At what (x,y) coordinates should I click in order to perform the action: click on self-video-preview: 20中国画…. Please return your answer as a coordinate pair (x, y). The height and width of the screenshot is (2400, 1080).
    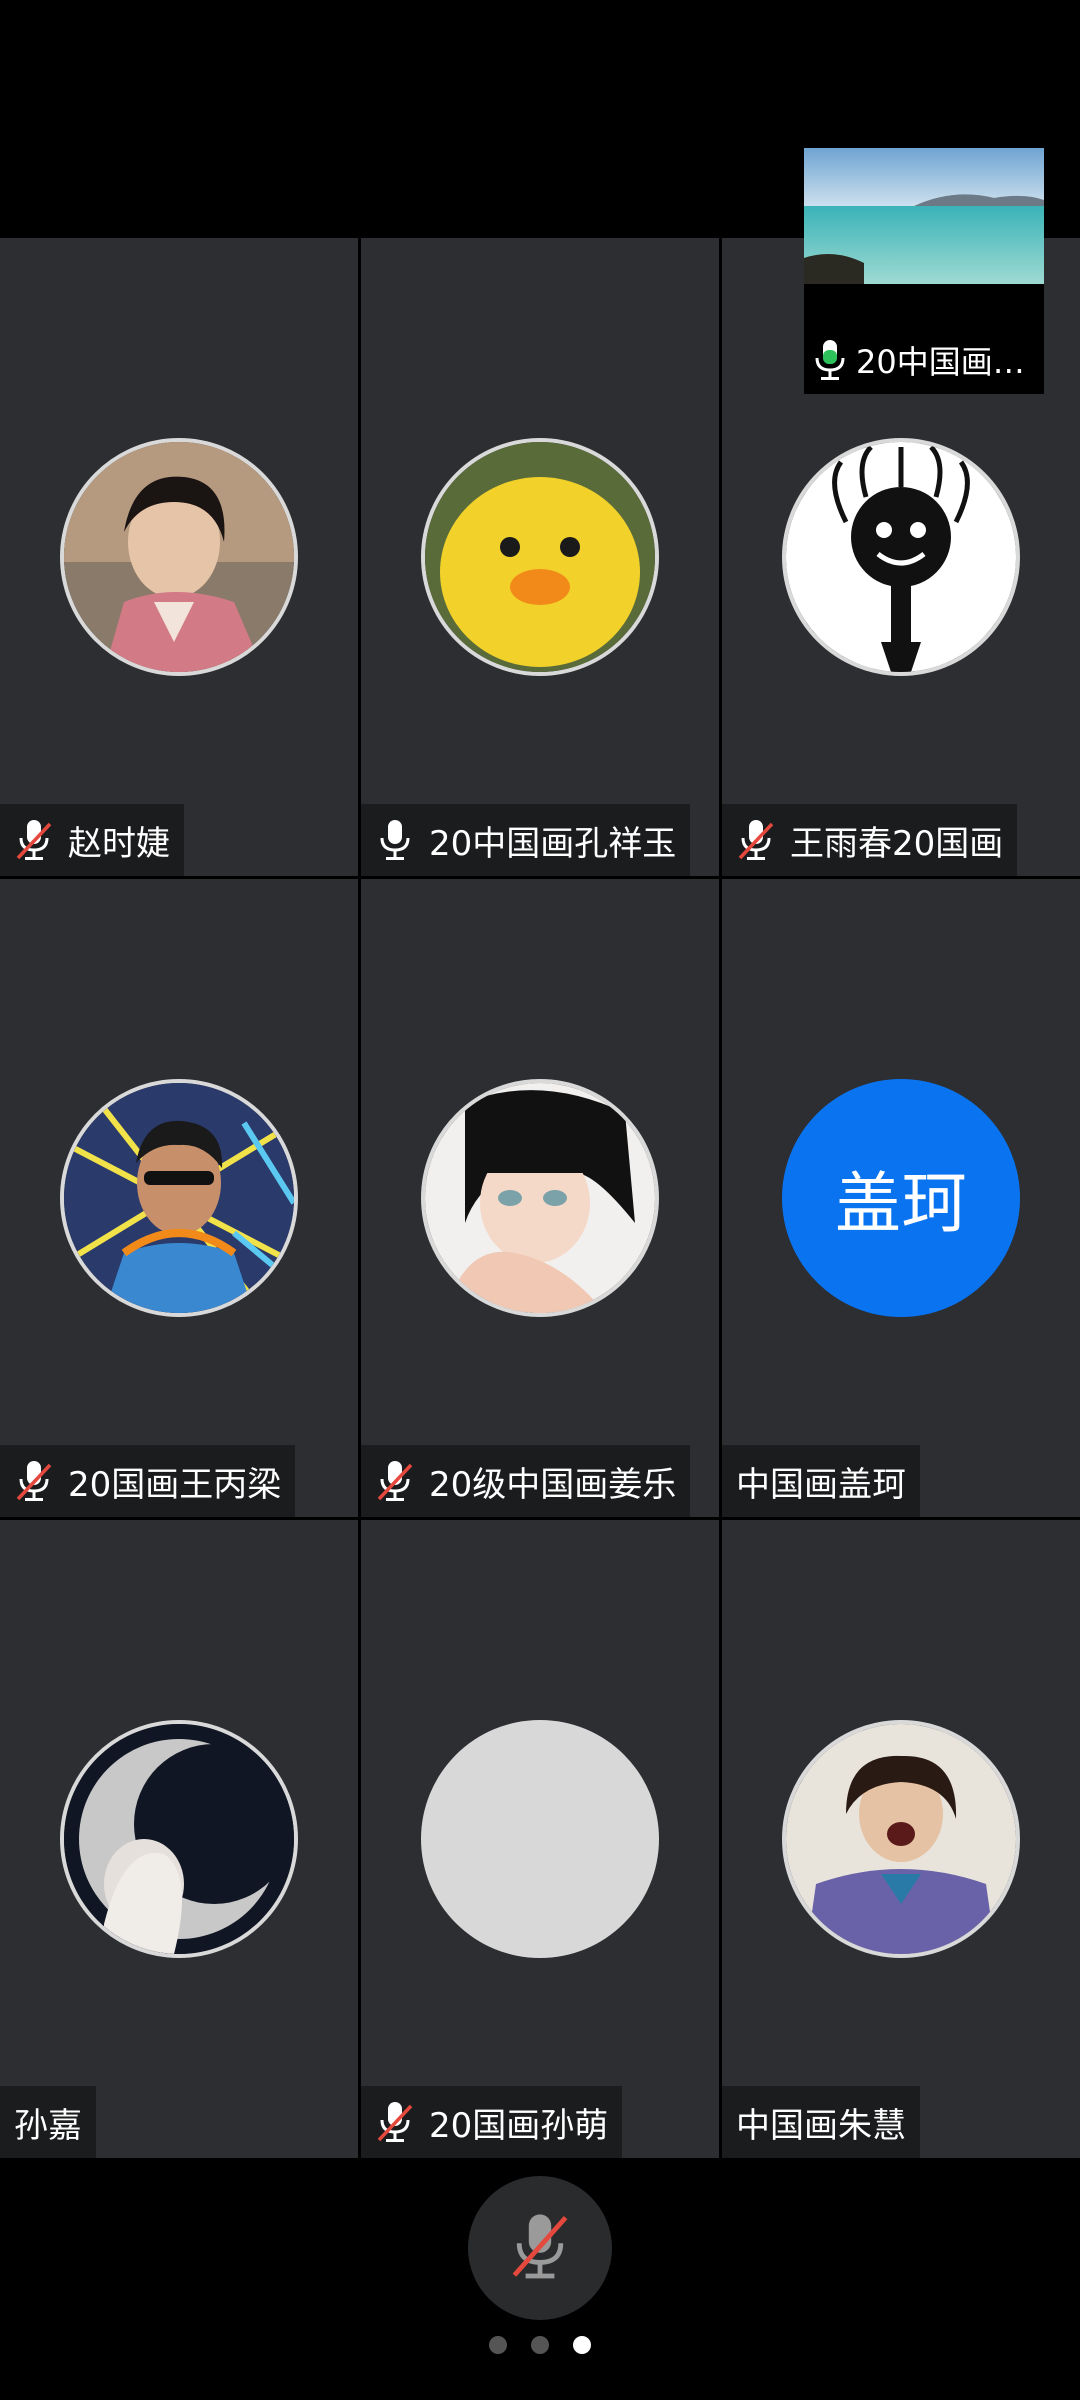
    Looking at the image, I should click on (924, 271).